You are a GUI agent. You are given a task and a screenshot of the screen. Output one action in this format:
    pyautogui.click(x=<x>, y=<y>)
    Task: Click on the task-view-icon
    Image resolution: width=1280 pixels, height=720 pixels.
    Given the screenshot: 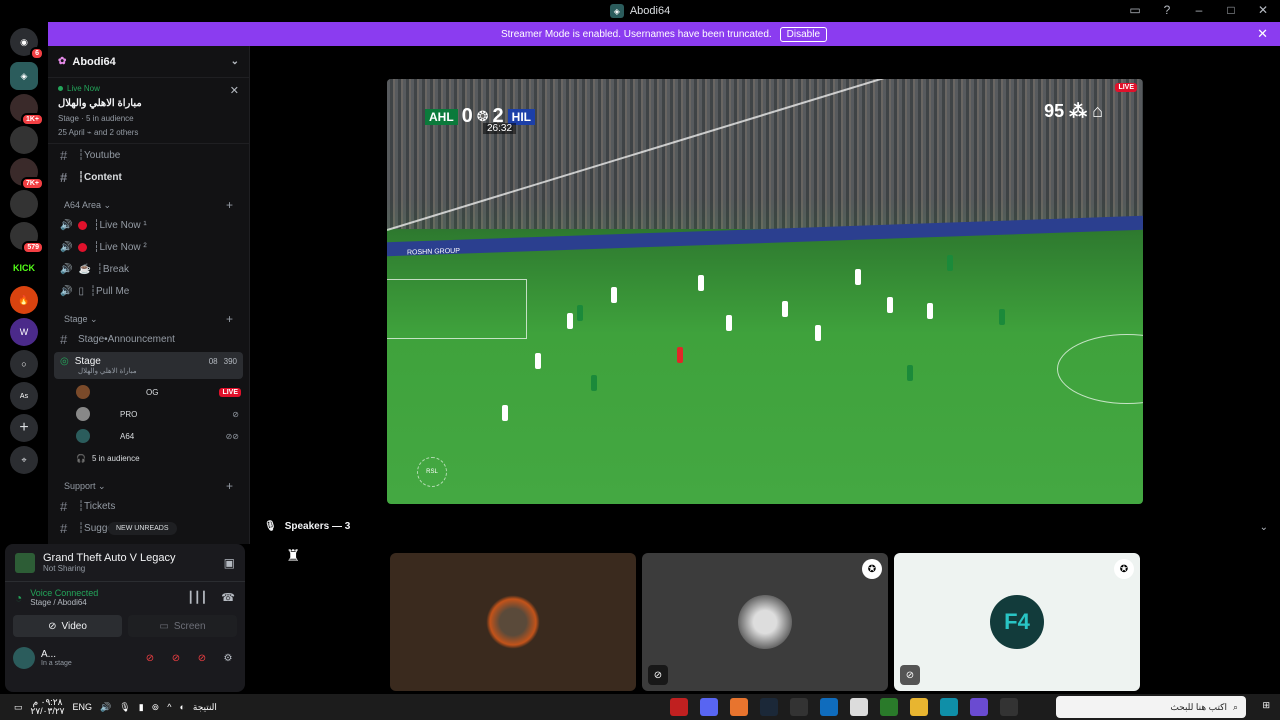 What is the action you would take?
    pyautogui.click(x=1009, y=707)
    